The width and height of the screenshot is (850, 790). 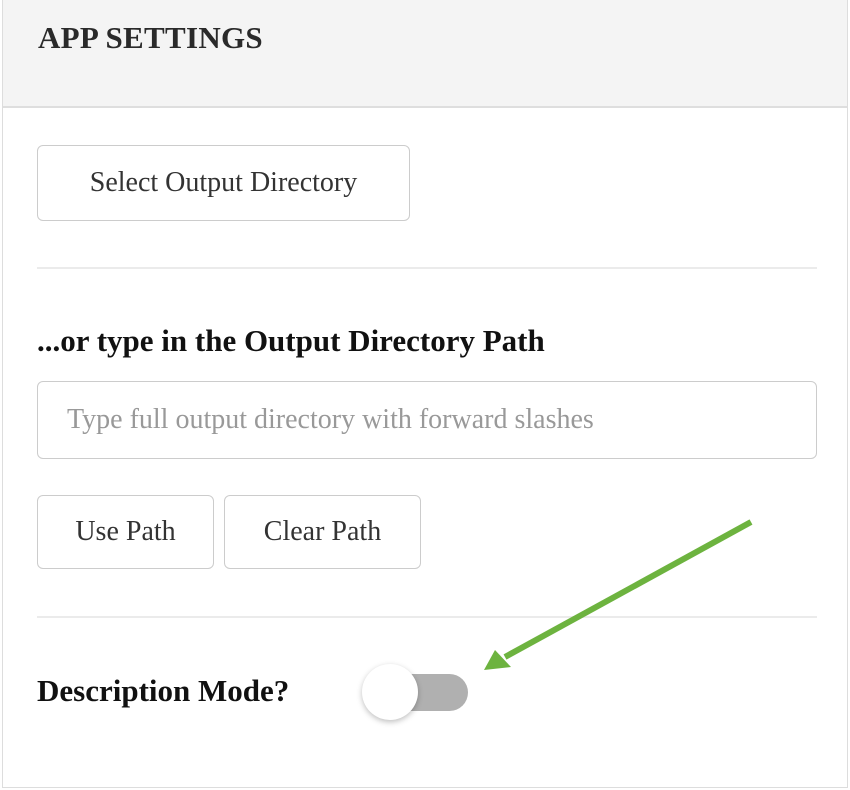 What do you see at coordinates (390, 692) in the screenshot?
I see `toggle-knob` at bounding box center [390, 692].